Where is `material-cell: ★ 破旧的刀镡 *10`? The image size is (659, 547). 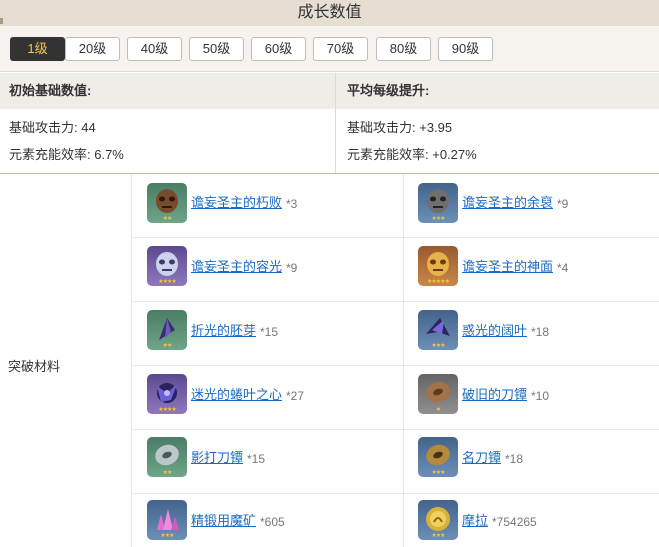 material-cell: ★ 破旧的刀镡 *10 is located at coordinates (531, 398).